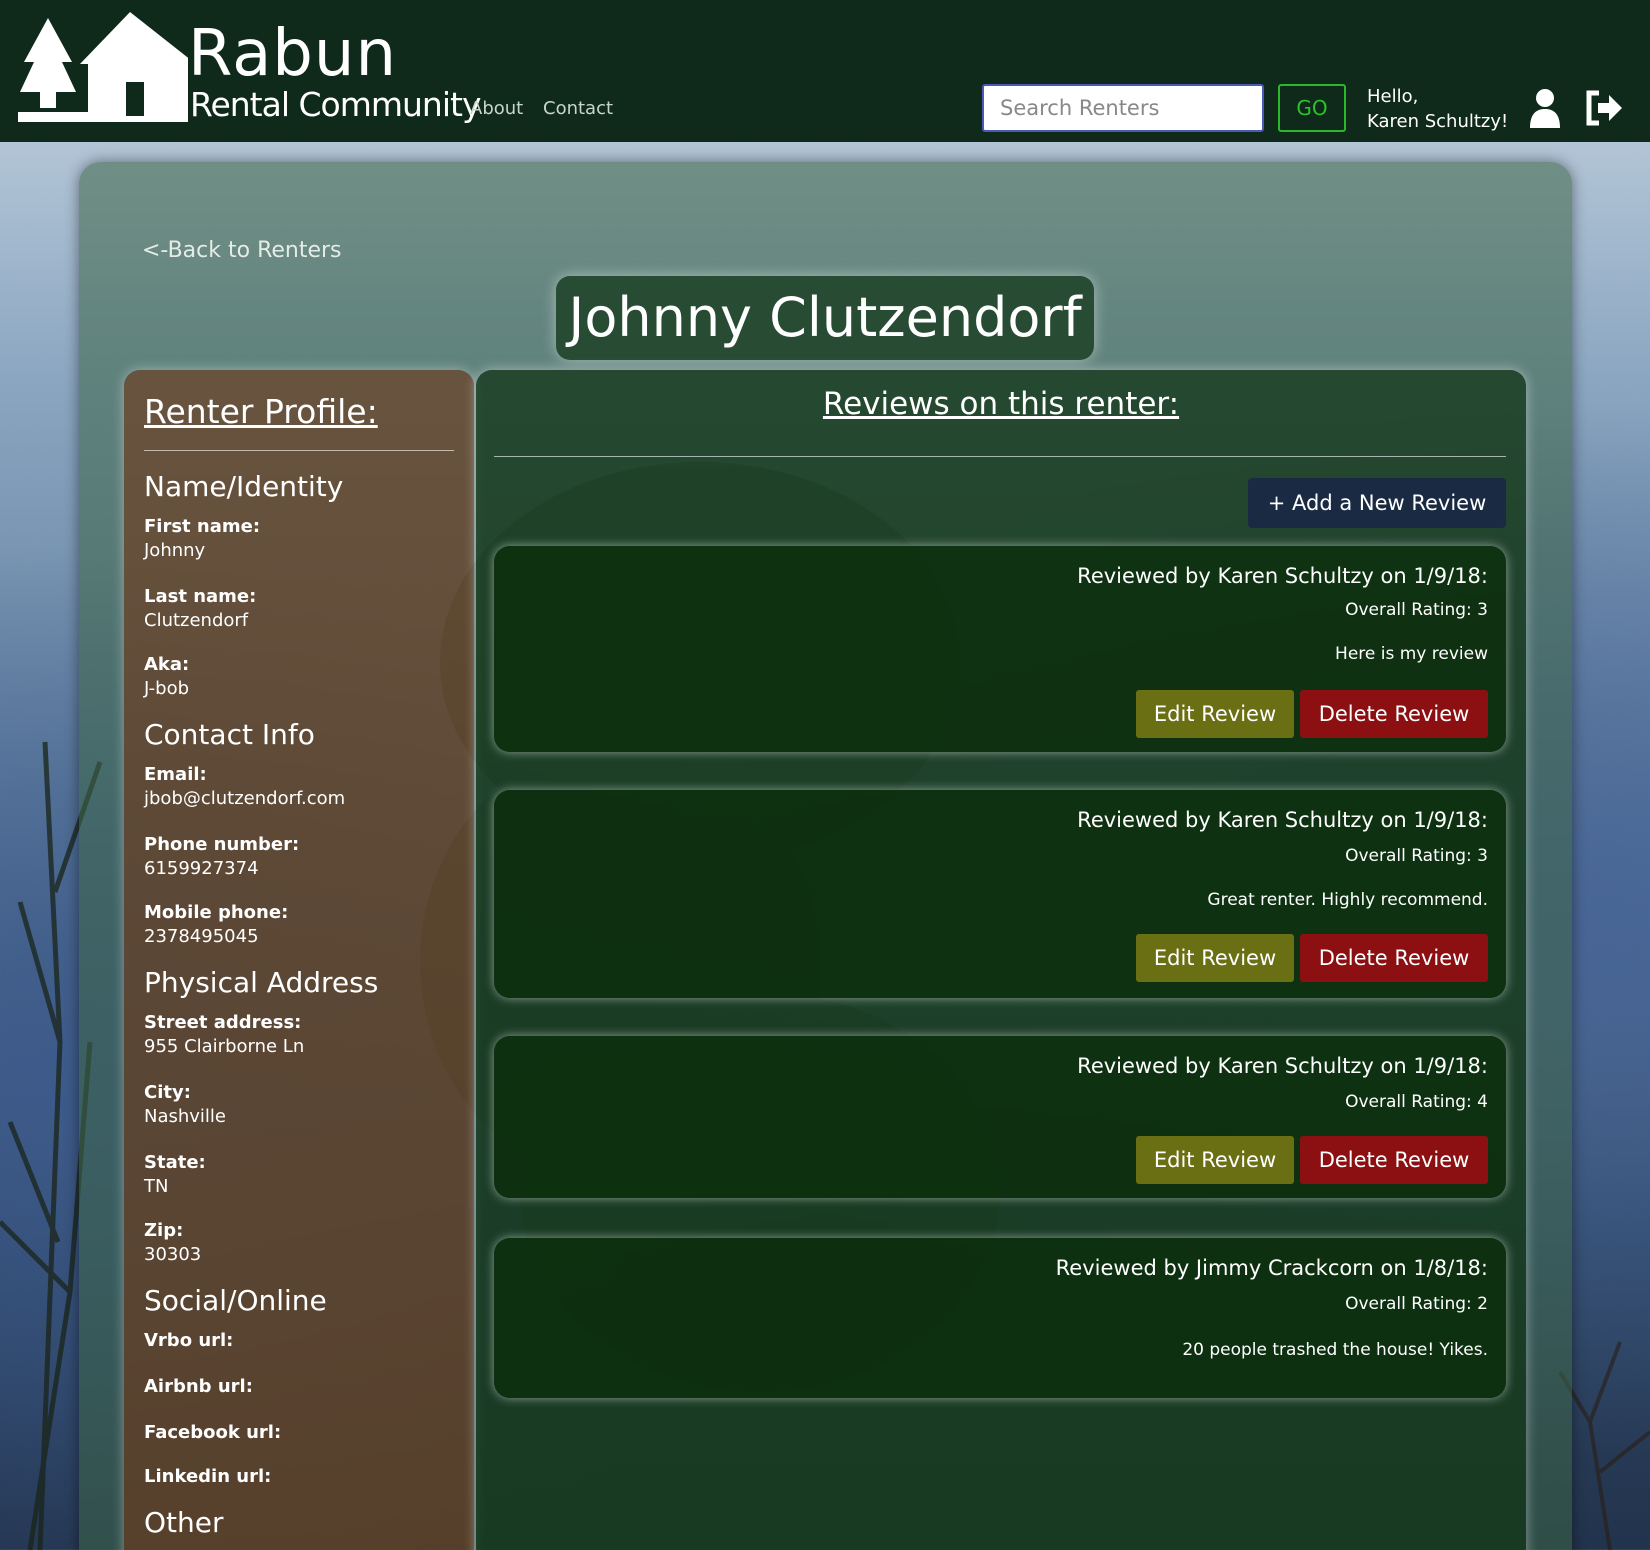 This screenshot has height=1550, width=1650. Describe the element at coordinates (1347, 900) in the screenshot. I see `review-text: Great renter. Highly recommend.` at that location.